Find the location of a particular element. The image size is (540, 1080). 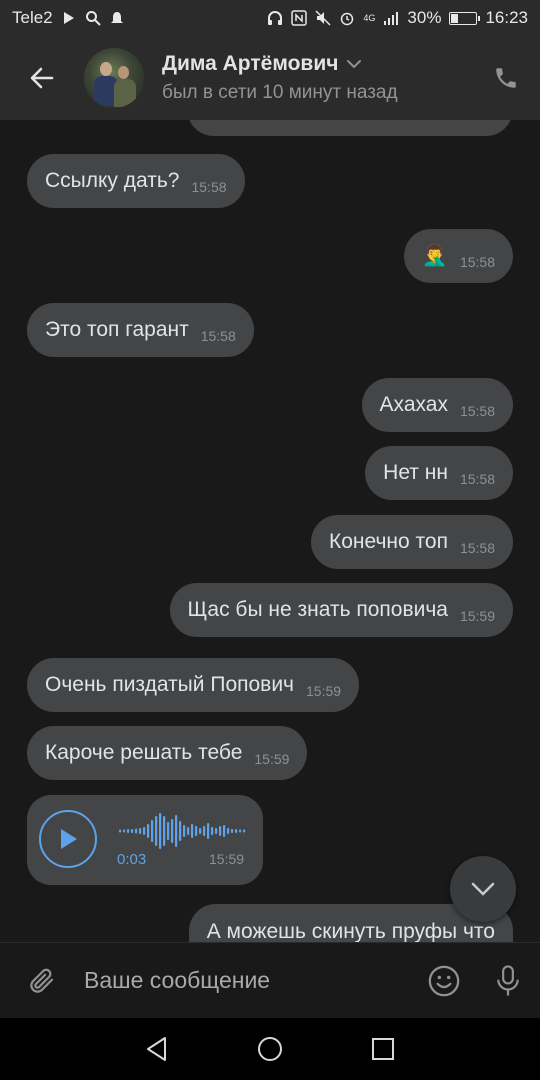

emoji-button is located at coordinates (444, 981).